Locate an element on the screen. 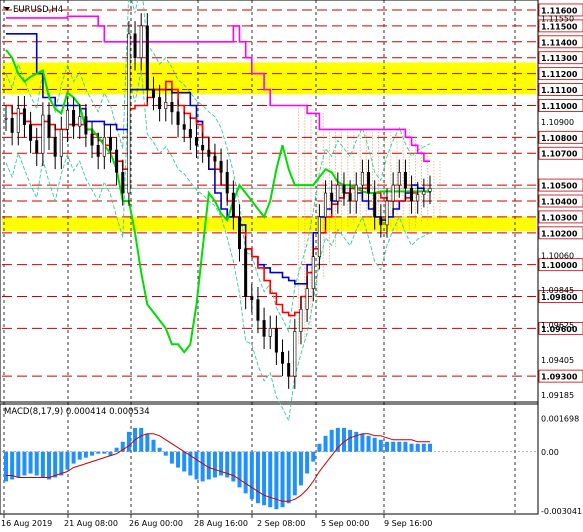 The width and height of the screenshot is (583, 532). price-tick-label: 1.10900 is located at coordinates (557, 122).